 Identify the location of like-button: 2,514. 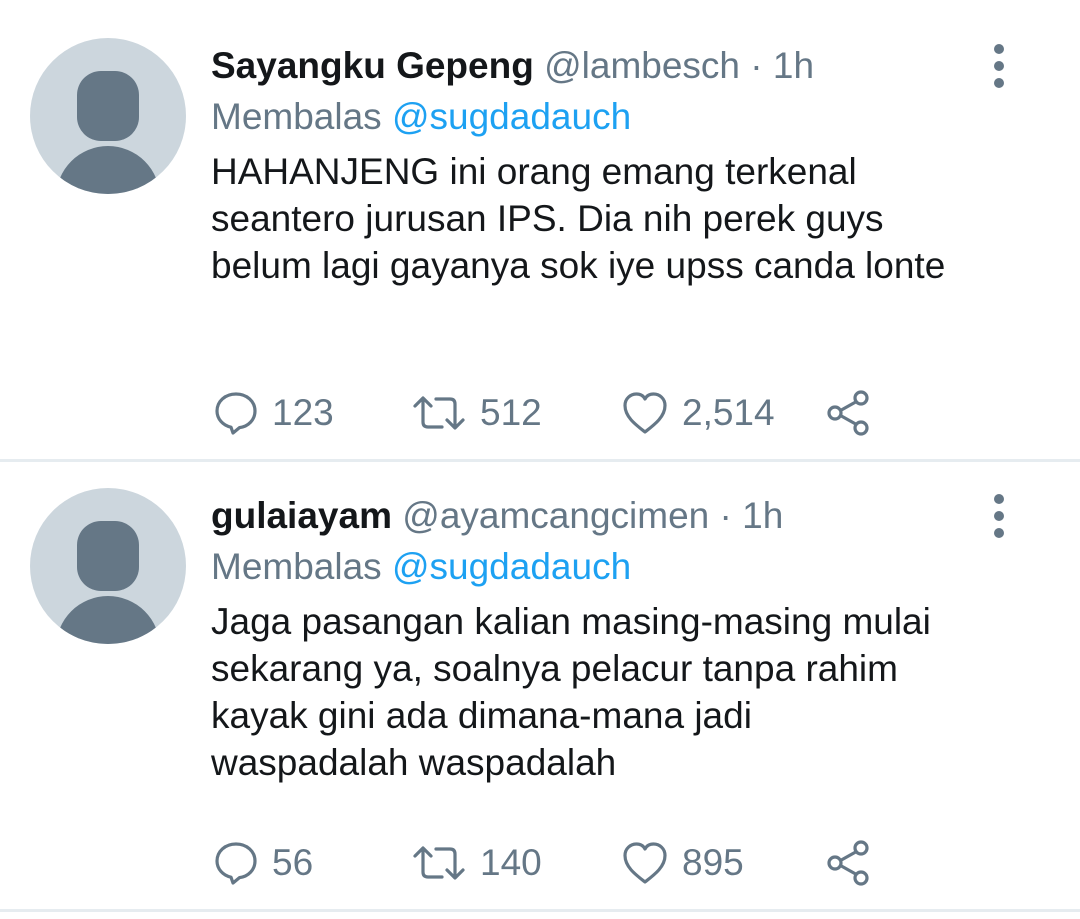
(697, 413).